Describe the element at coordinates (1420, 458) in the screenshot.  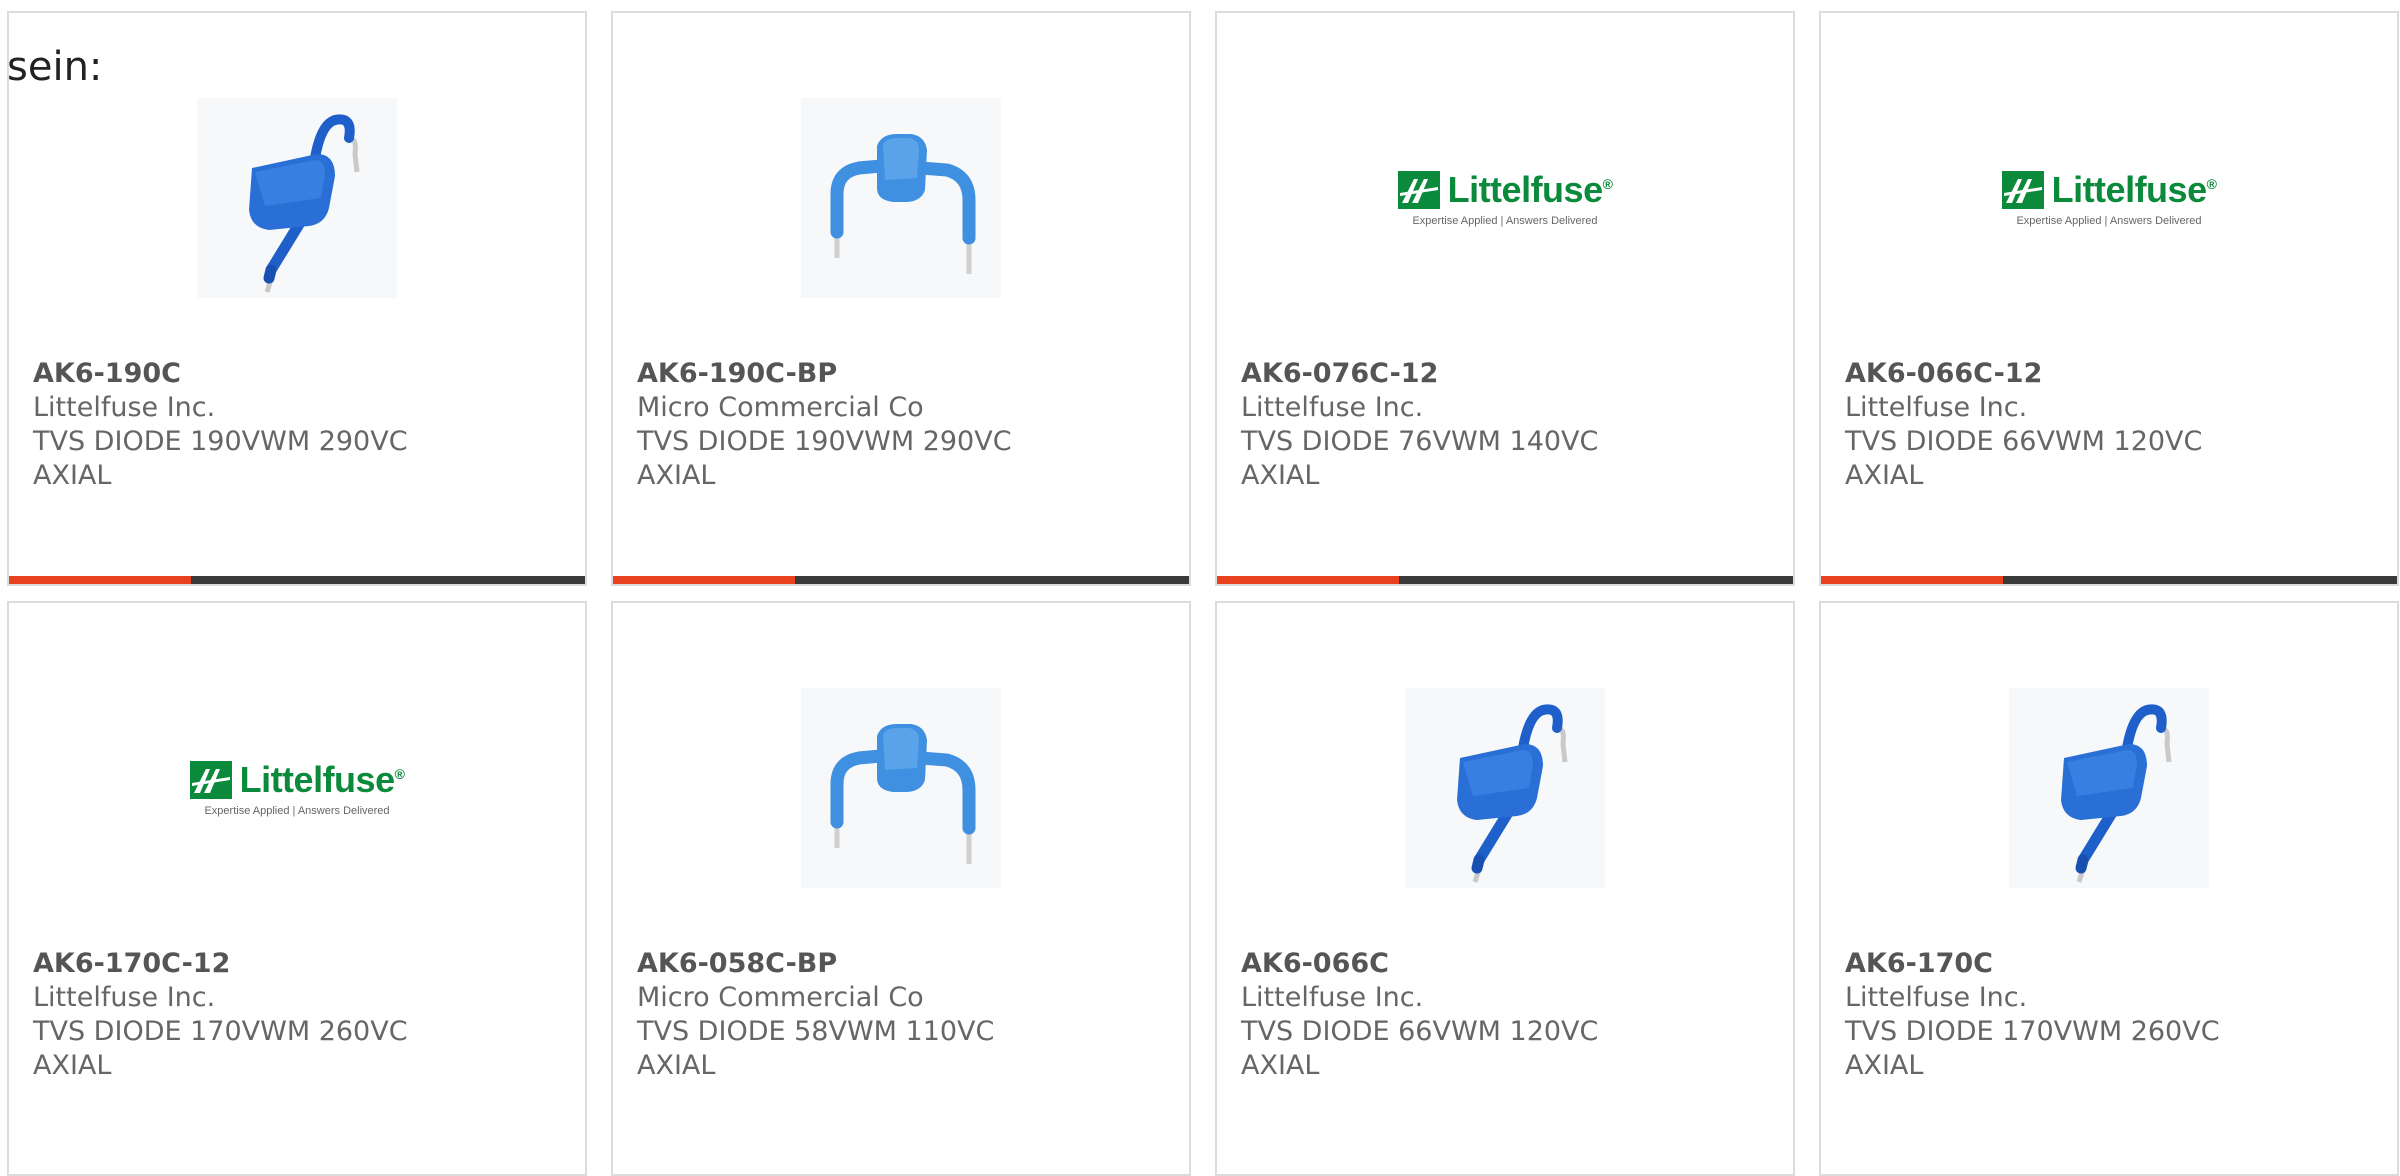
I see `description: TVS DIODE 76VWM 140VC AXIAL` at that location.